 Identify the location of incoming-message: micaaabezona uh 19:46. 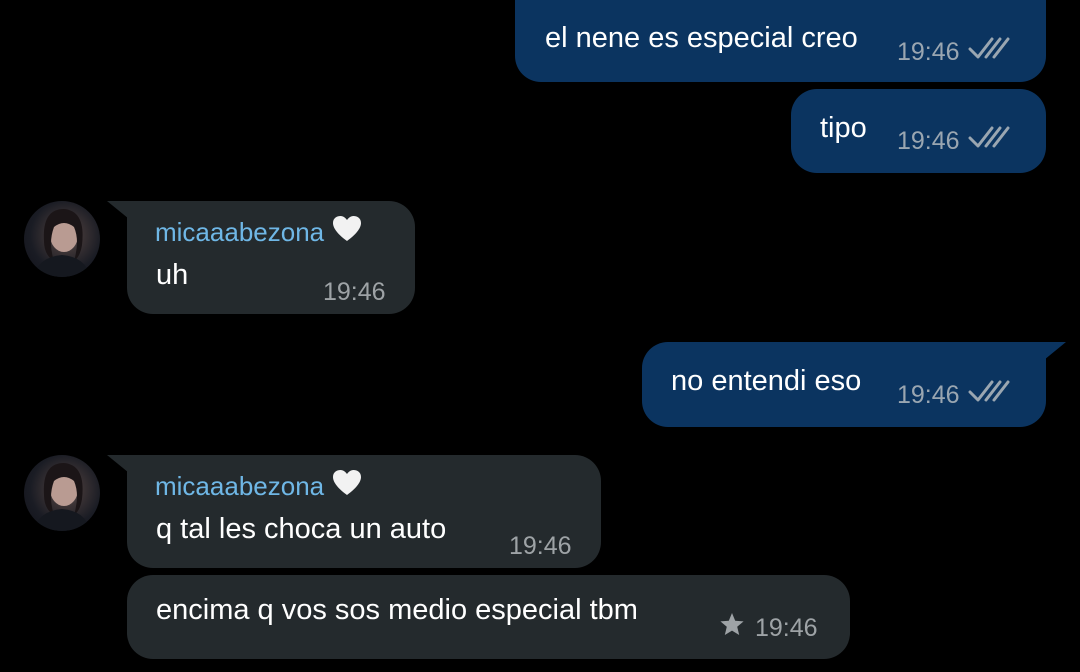
(271, 257).